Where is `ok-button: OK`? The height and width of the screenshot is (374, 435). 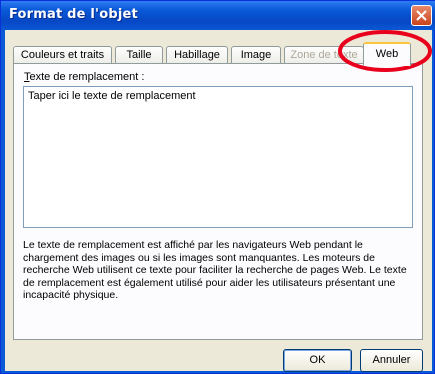
ok-button: OK is located at coordinates (317, 360).